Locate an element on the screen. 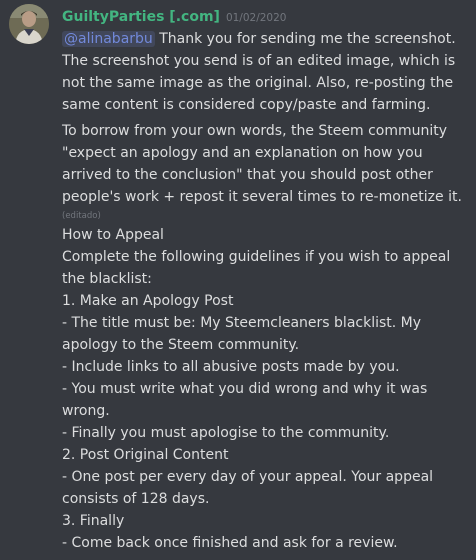 The height and width of the screenshot is (560, 476). edited-label: (editado) is located at coordinates (81, 216).